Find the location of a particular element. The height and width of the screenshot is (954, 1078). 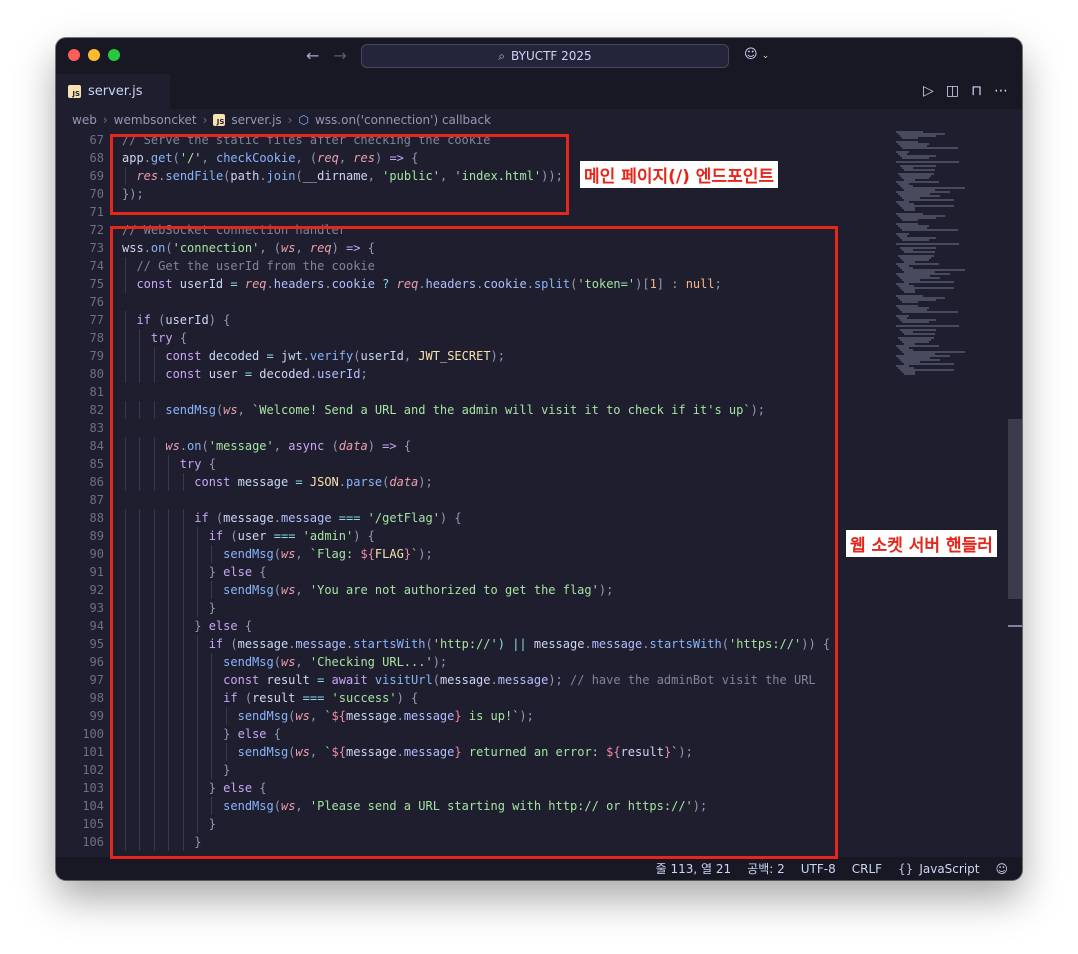

line-number: 73 is located at coordinates (96, 248).